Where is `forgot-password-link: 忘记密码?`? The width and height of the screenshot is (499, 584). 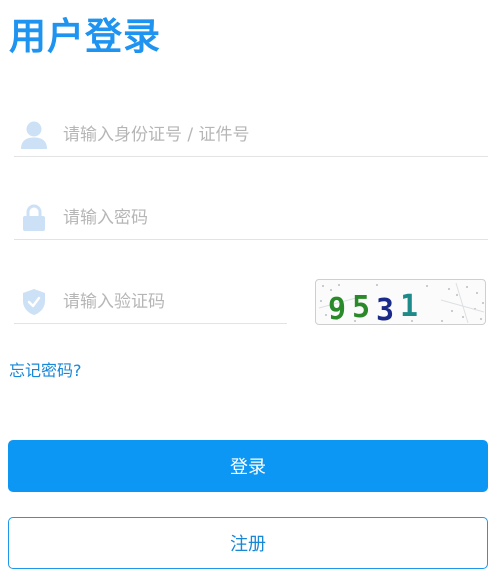
forgot-password-link: 忘记密码? is located at coordinates (45, 369).